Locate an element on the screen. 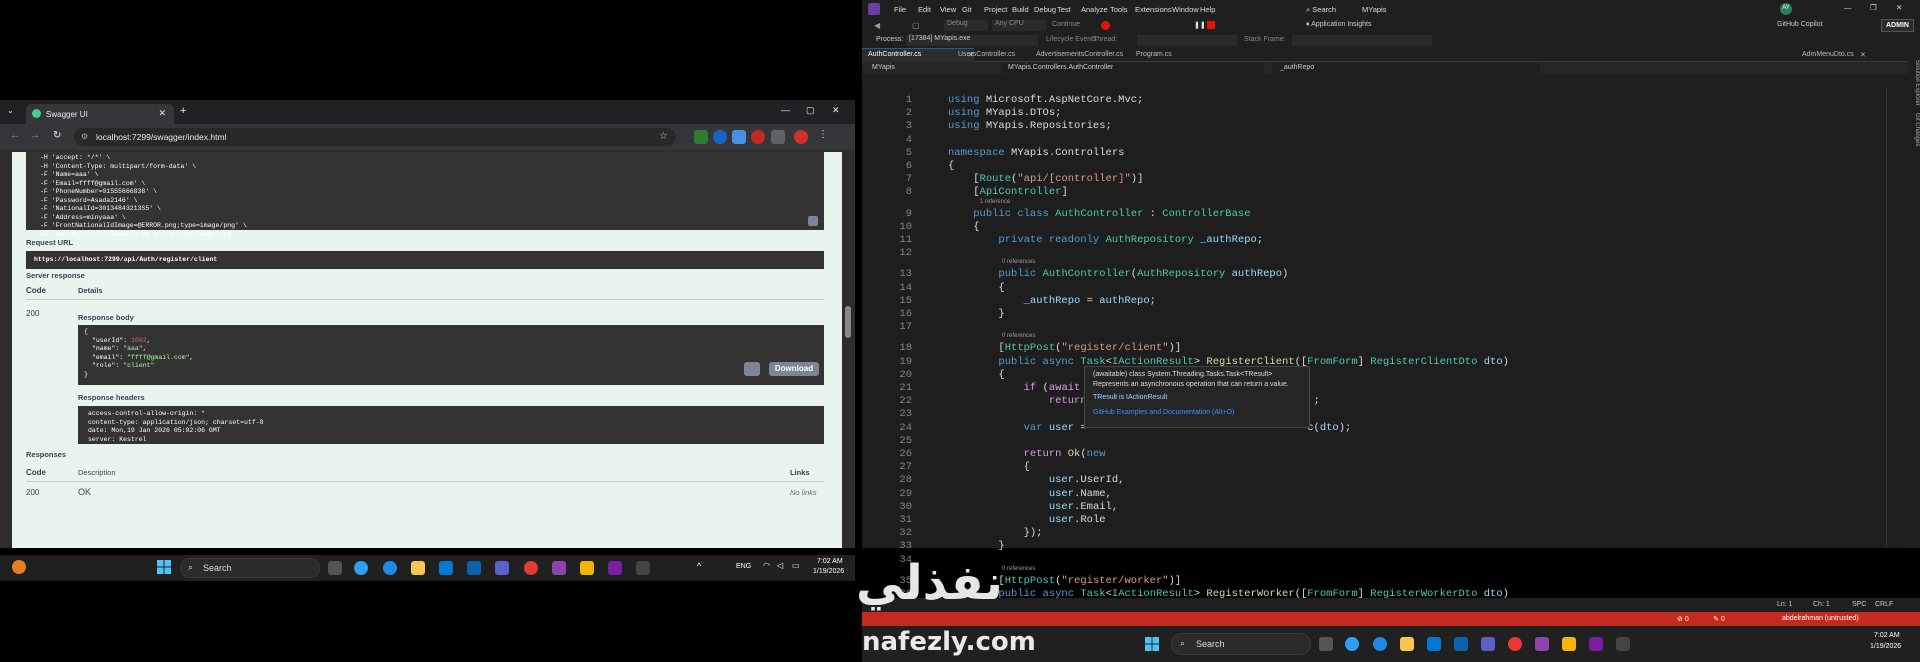 This screenshot has height=662, width=1920. code-line: [ApiController] is located at coordinates (1008, 192).